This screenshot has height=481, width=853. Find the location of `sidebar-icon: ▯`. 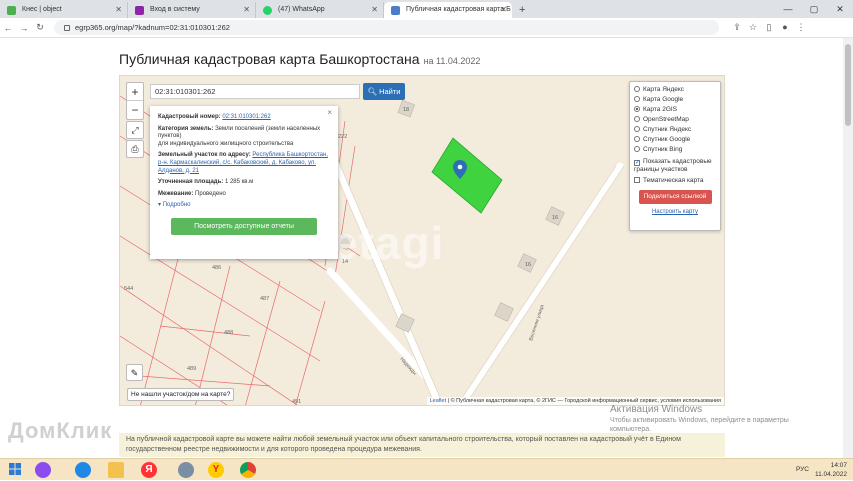

sidebar-icon: ▯ is located at coordinates (769, 27).